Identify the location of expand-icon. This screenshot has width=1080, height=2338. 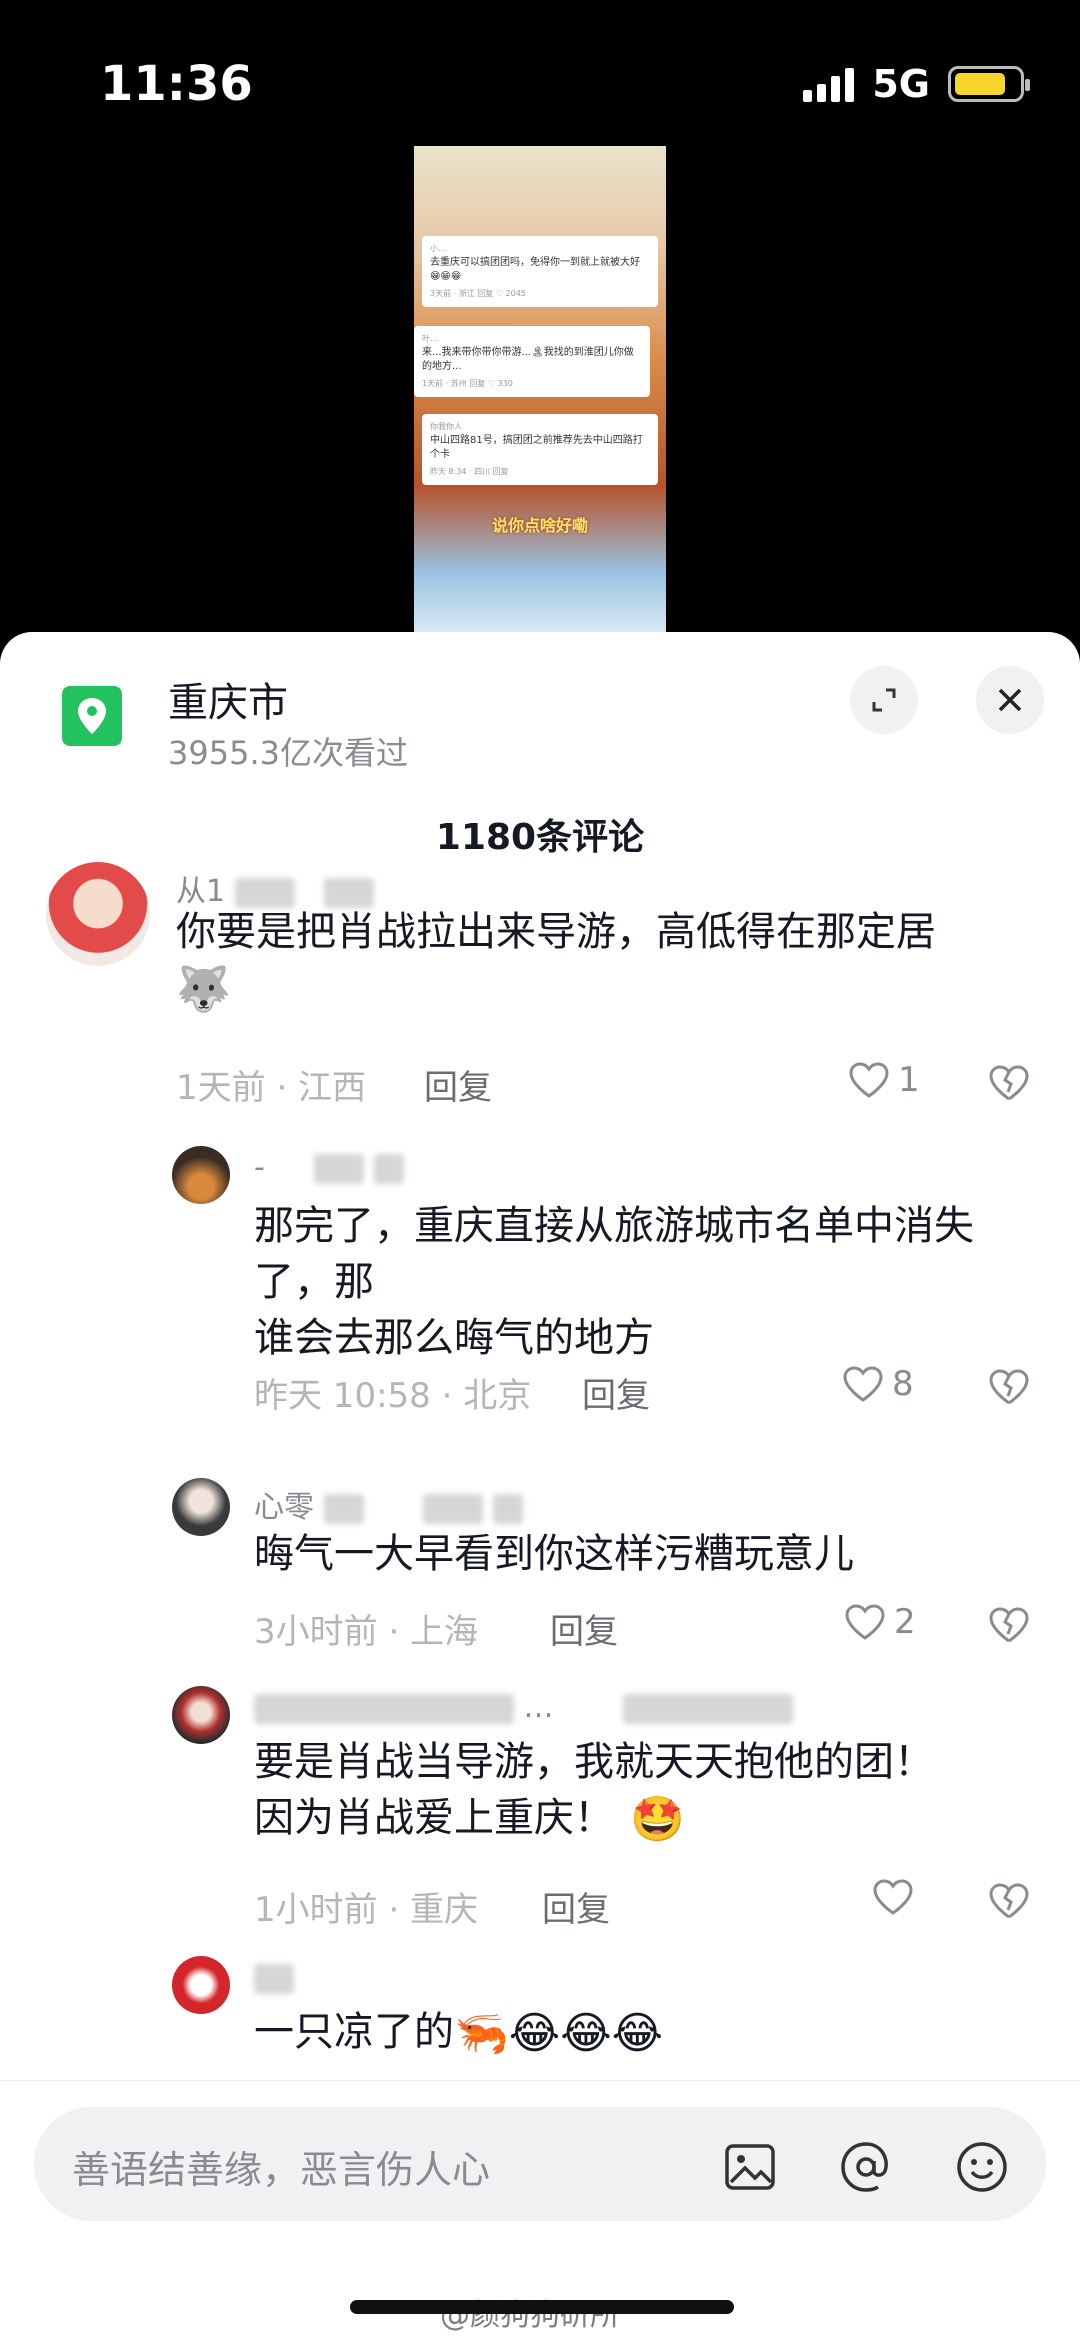
(884, 700).